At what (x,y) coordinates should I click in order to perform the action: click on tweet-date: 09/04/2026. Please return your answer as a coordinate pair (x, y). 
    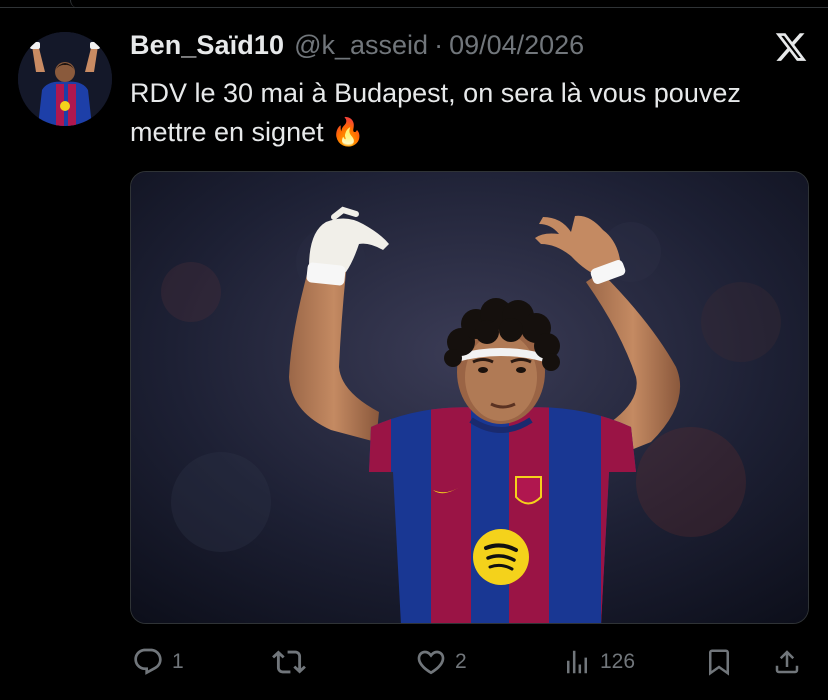
    Looking at the image, I should click on (516, 45).